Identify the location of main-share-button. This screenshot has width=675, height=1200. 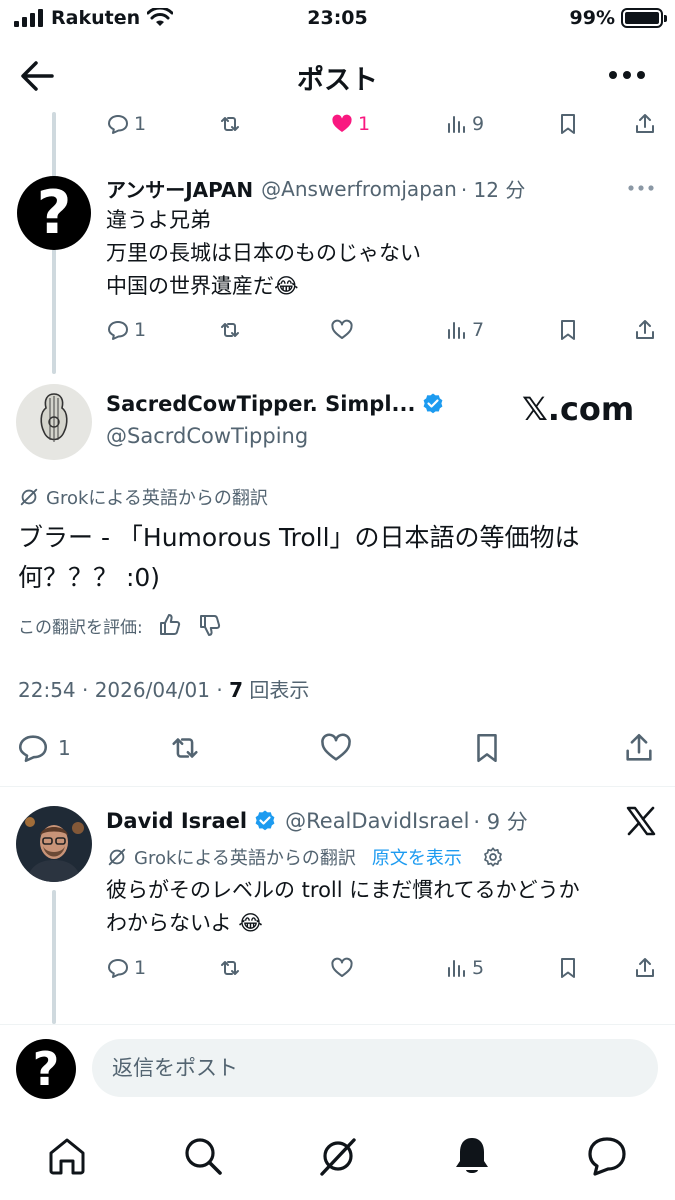
(639, 748).